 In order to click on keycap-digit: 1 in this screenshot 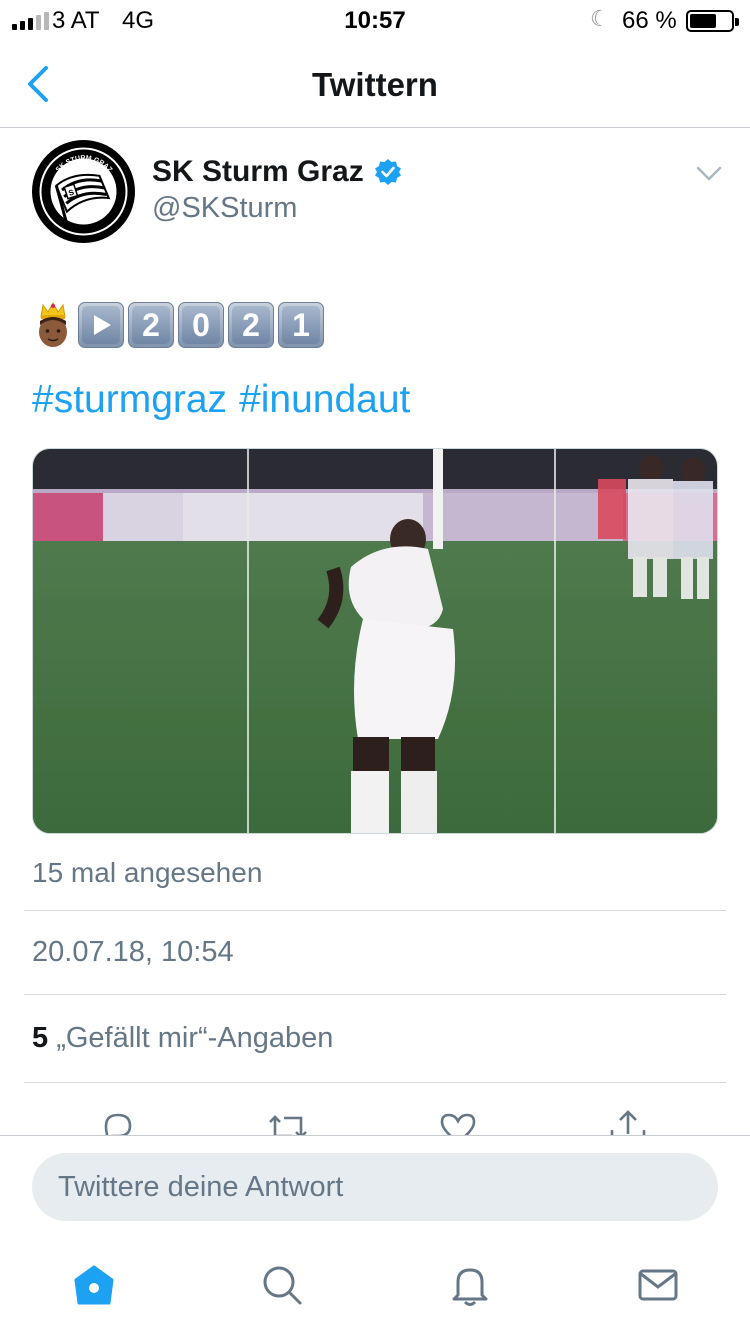, I will do `click(301, 325)`.